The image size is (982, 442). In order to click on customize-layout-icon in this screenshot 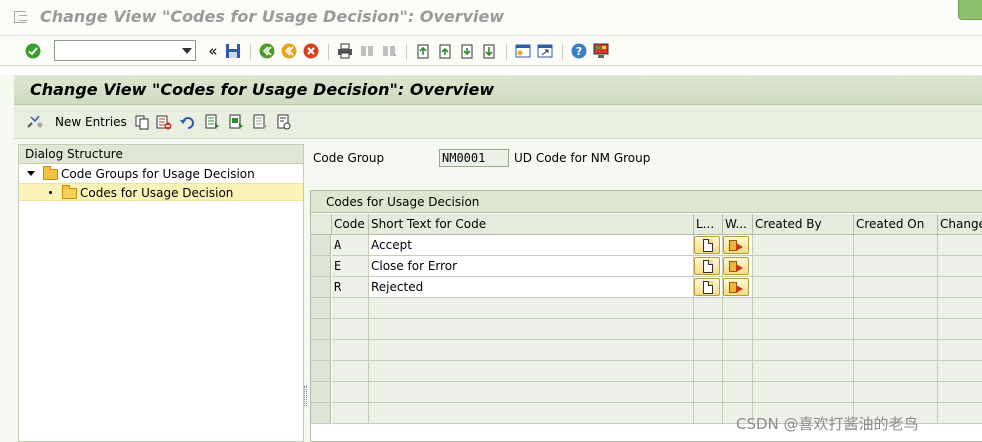, I will do `click(601, 51)`.